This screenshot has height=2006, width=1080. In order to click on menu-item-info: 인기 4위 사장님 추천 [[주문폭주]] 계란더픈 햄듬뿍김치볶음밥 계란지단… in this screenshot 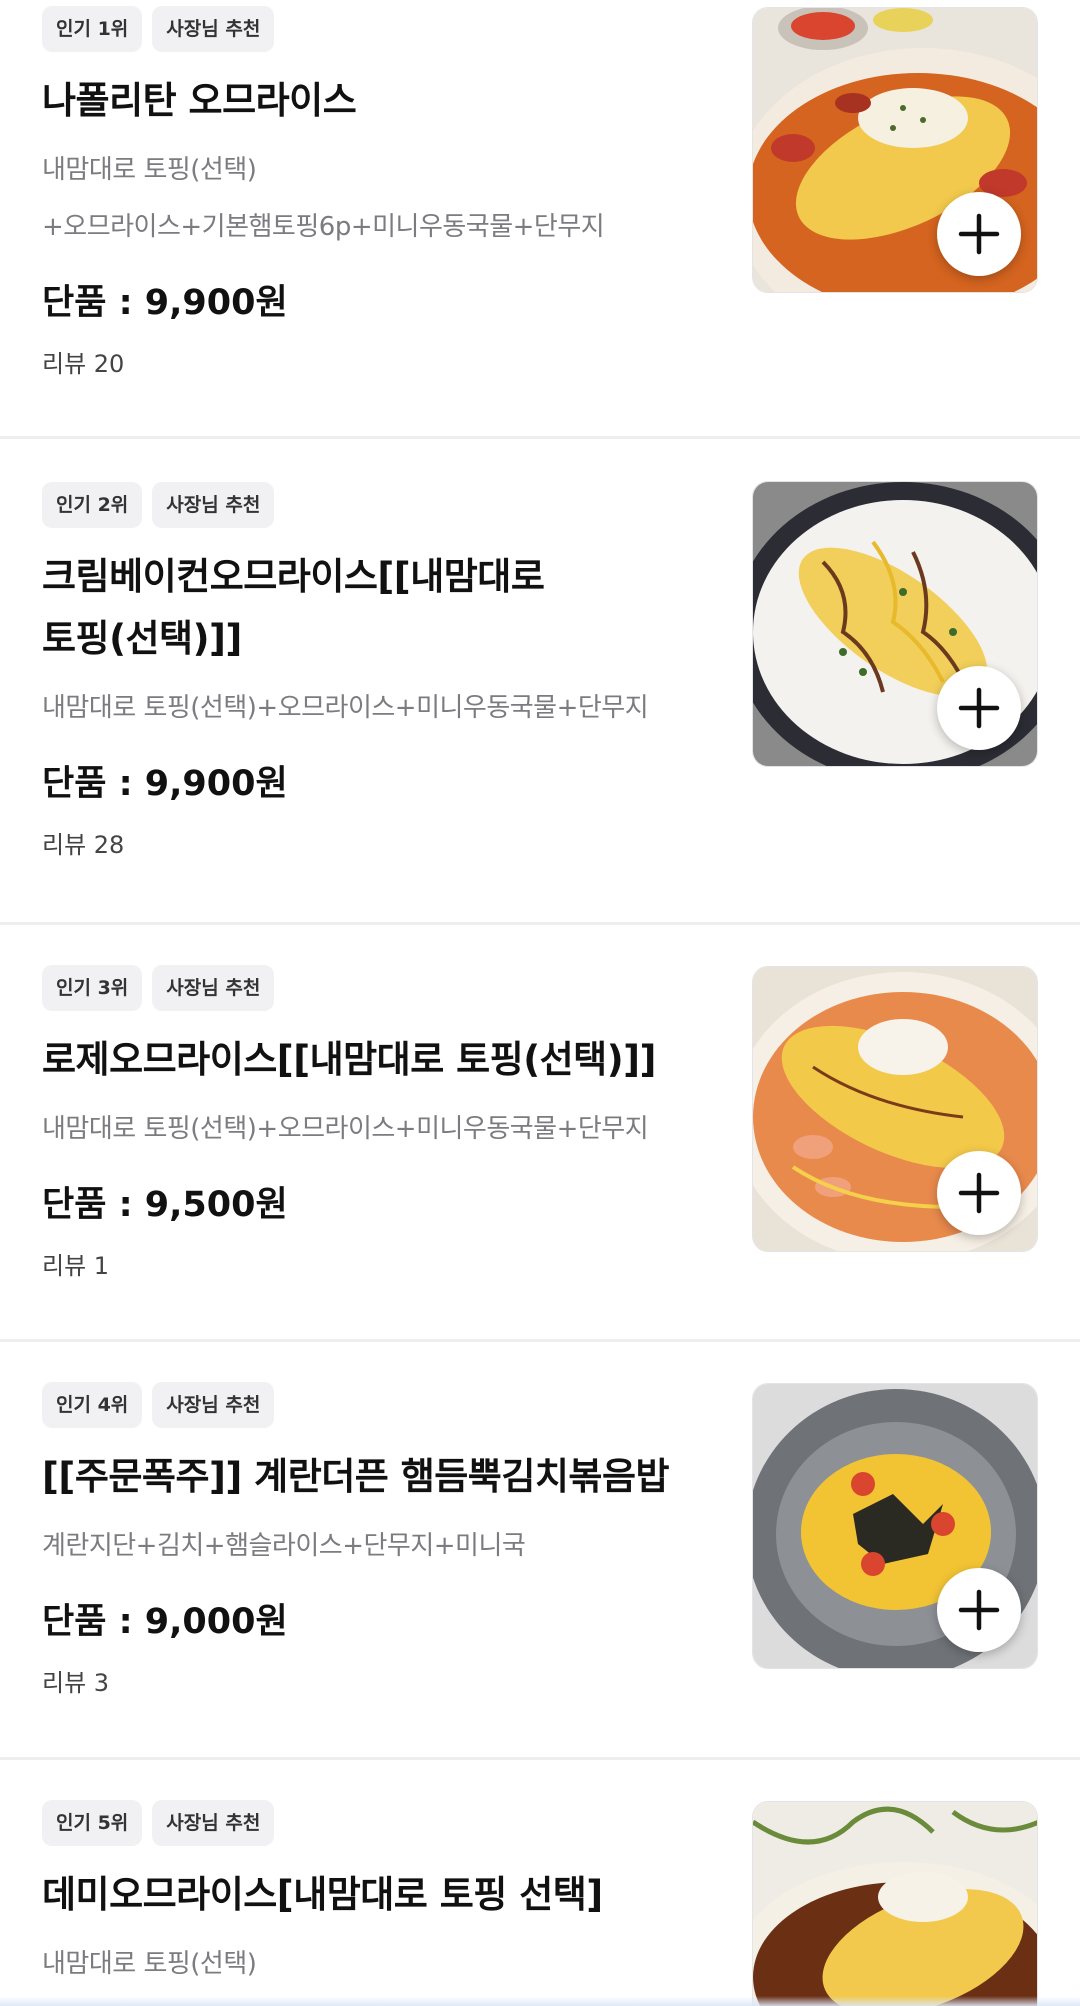, I will do `click(367, 1542)`.